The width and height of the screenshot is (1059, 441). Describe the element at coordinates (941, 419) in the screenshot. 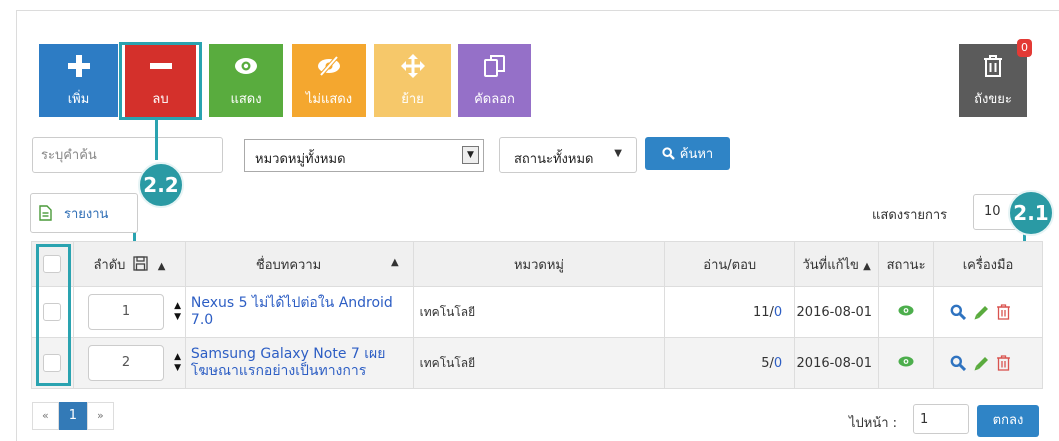

I see `goto-page-input` at that location.